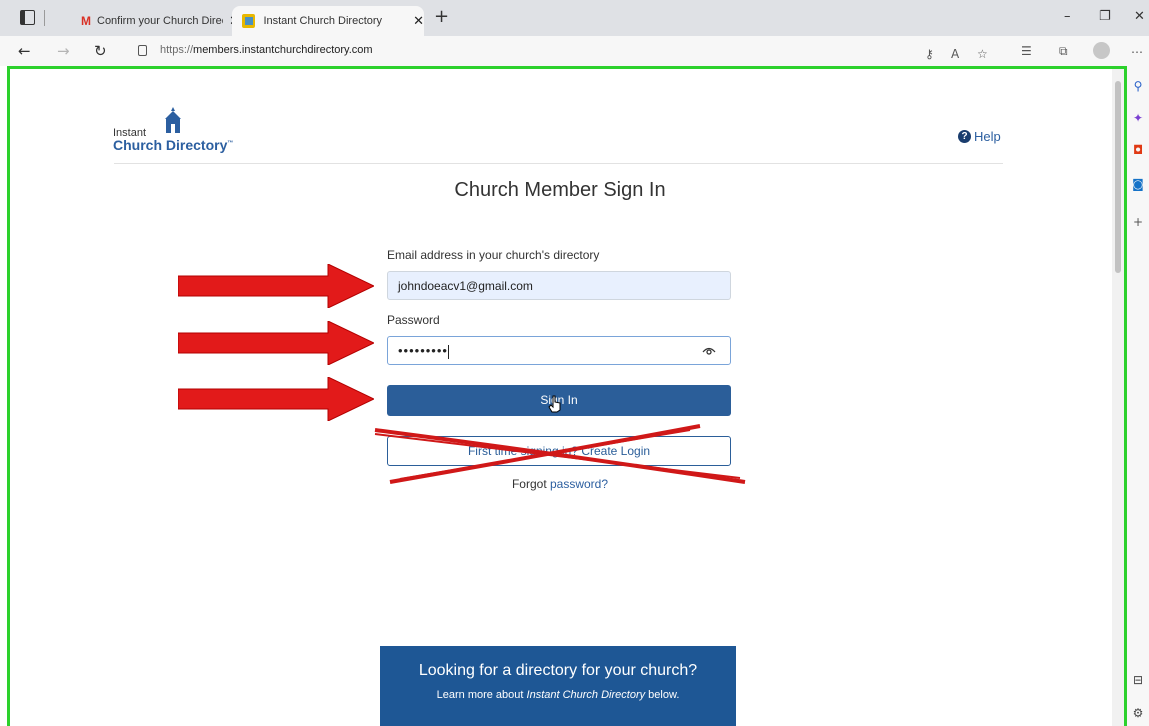  I want to click on tab-gmail: M Confirm your Church Directory E ✕, so click(146, 21).